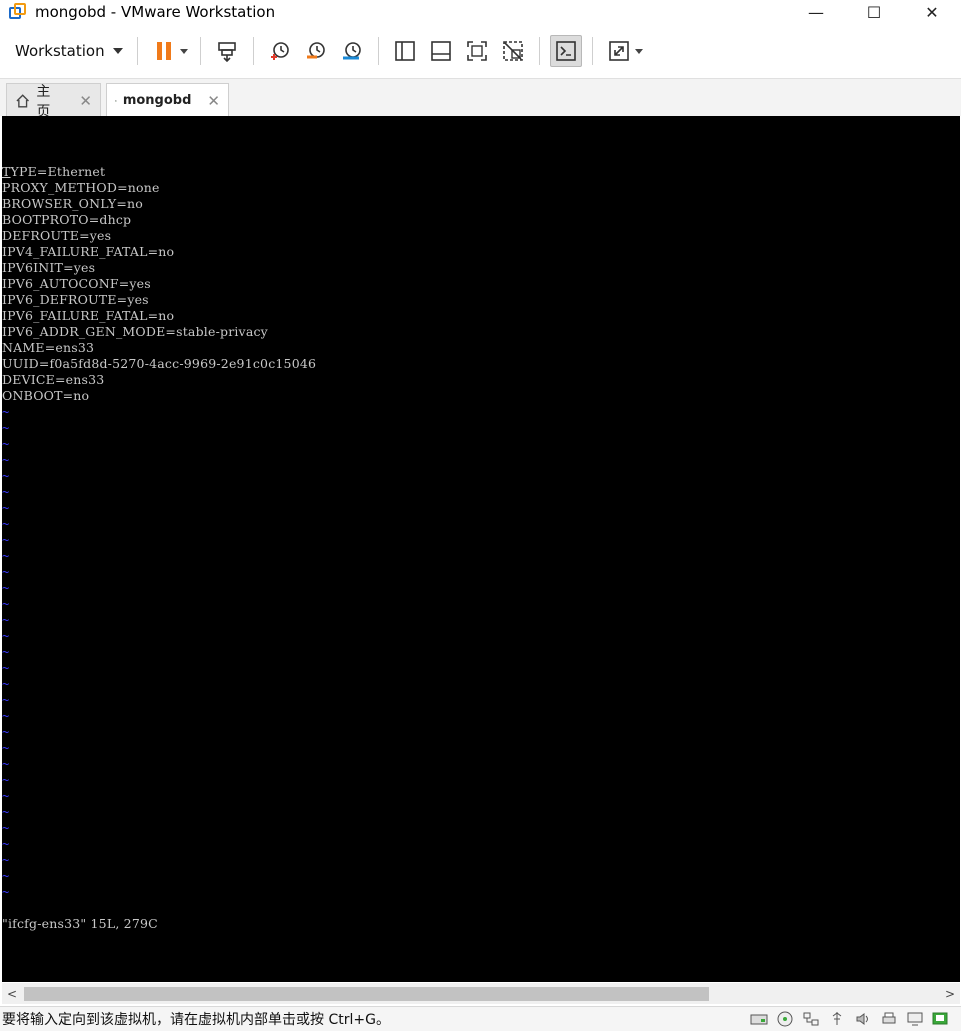  I want to click on usb-icon, so click(837, 1019).